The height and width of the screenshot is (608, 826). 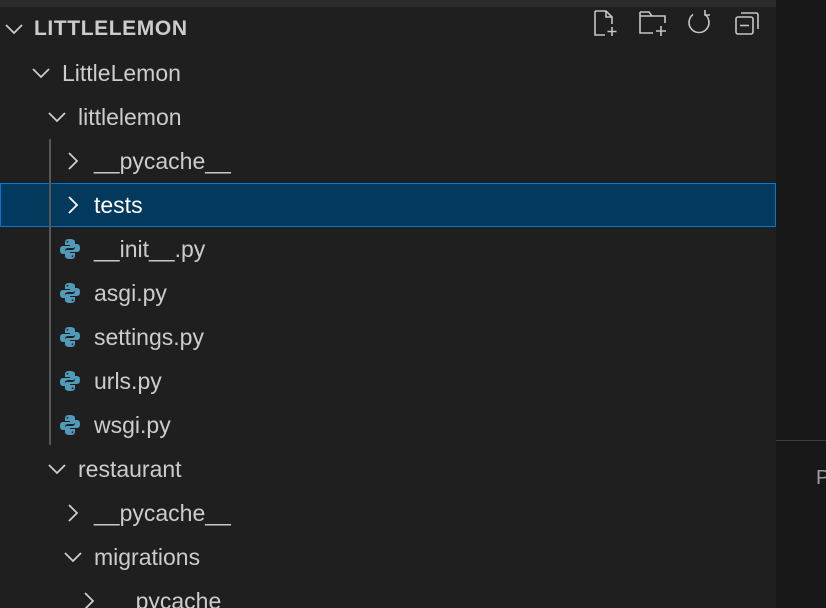 What do you see at coordinates (147, 557) in the screenshot?
I see `tree-item-label: migrations` at bounding box center [147, 557].